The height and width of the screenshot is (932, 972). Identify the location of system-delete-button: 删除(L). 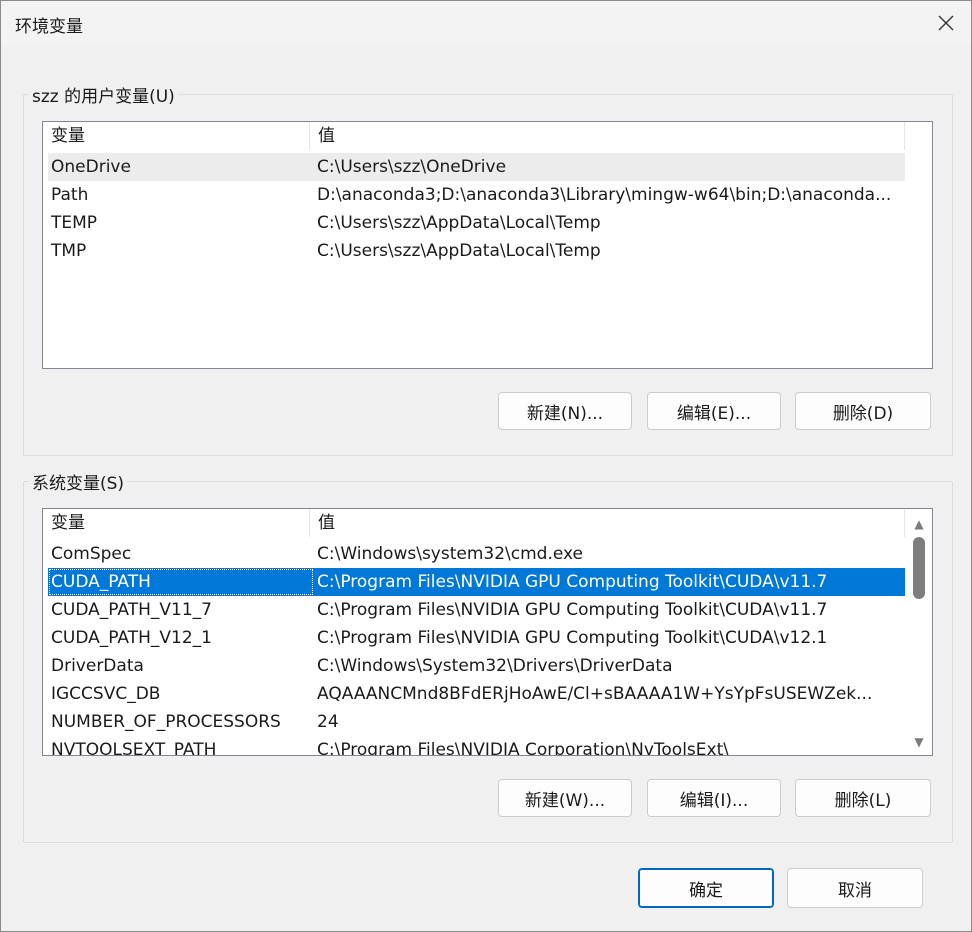
(863, 798).